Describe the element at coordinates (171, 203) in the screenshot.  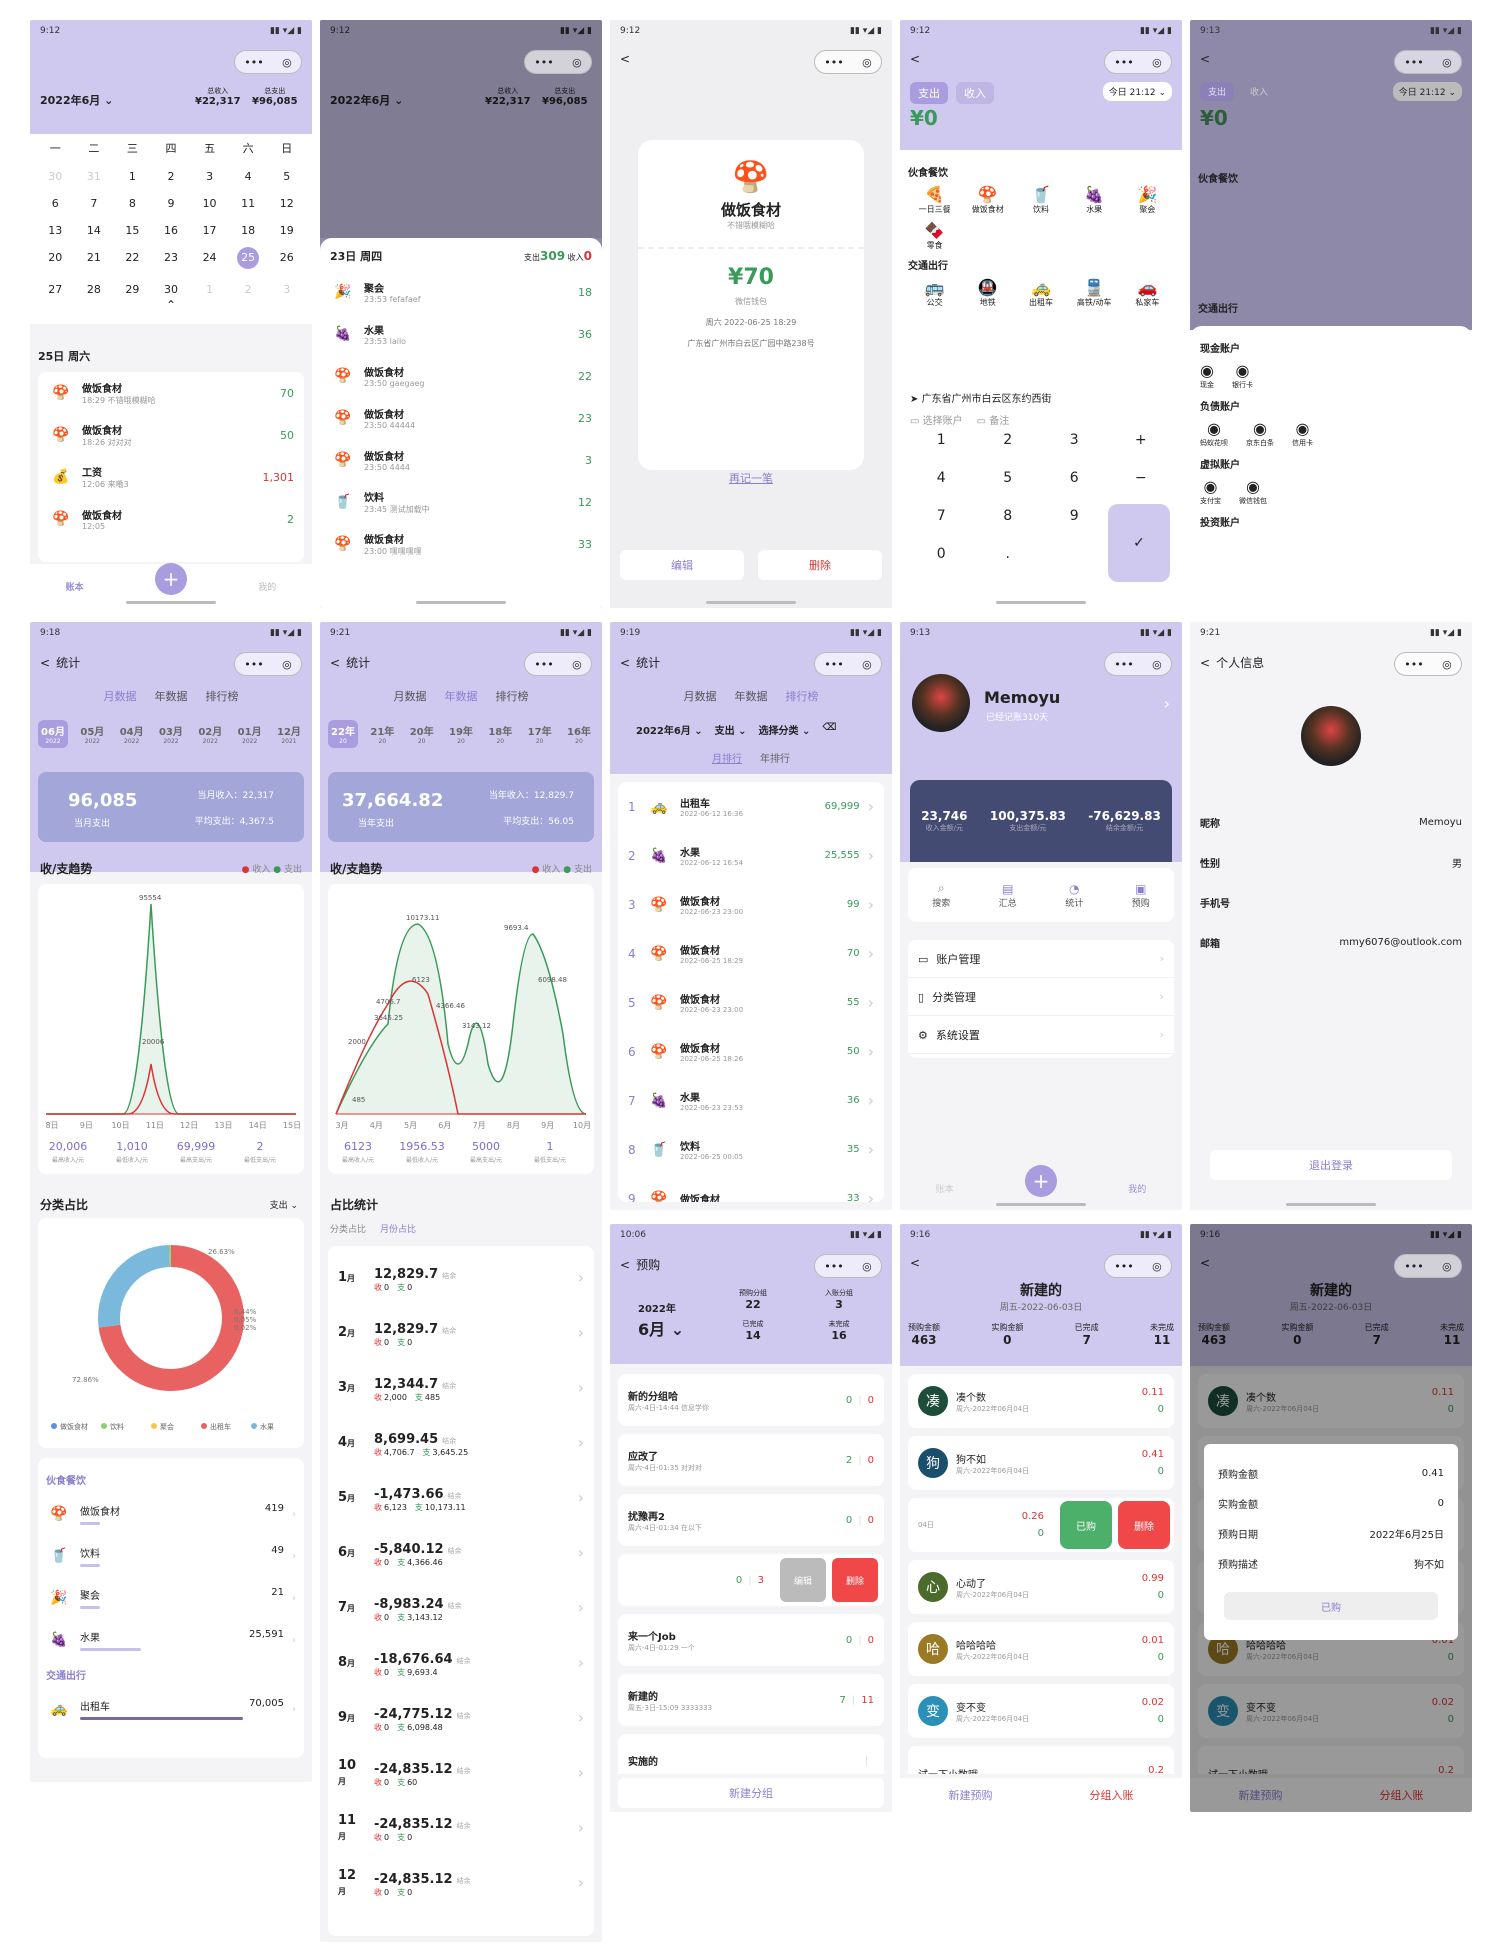
I see `calendar-day: 9` at that location.